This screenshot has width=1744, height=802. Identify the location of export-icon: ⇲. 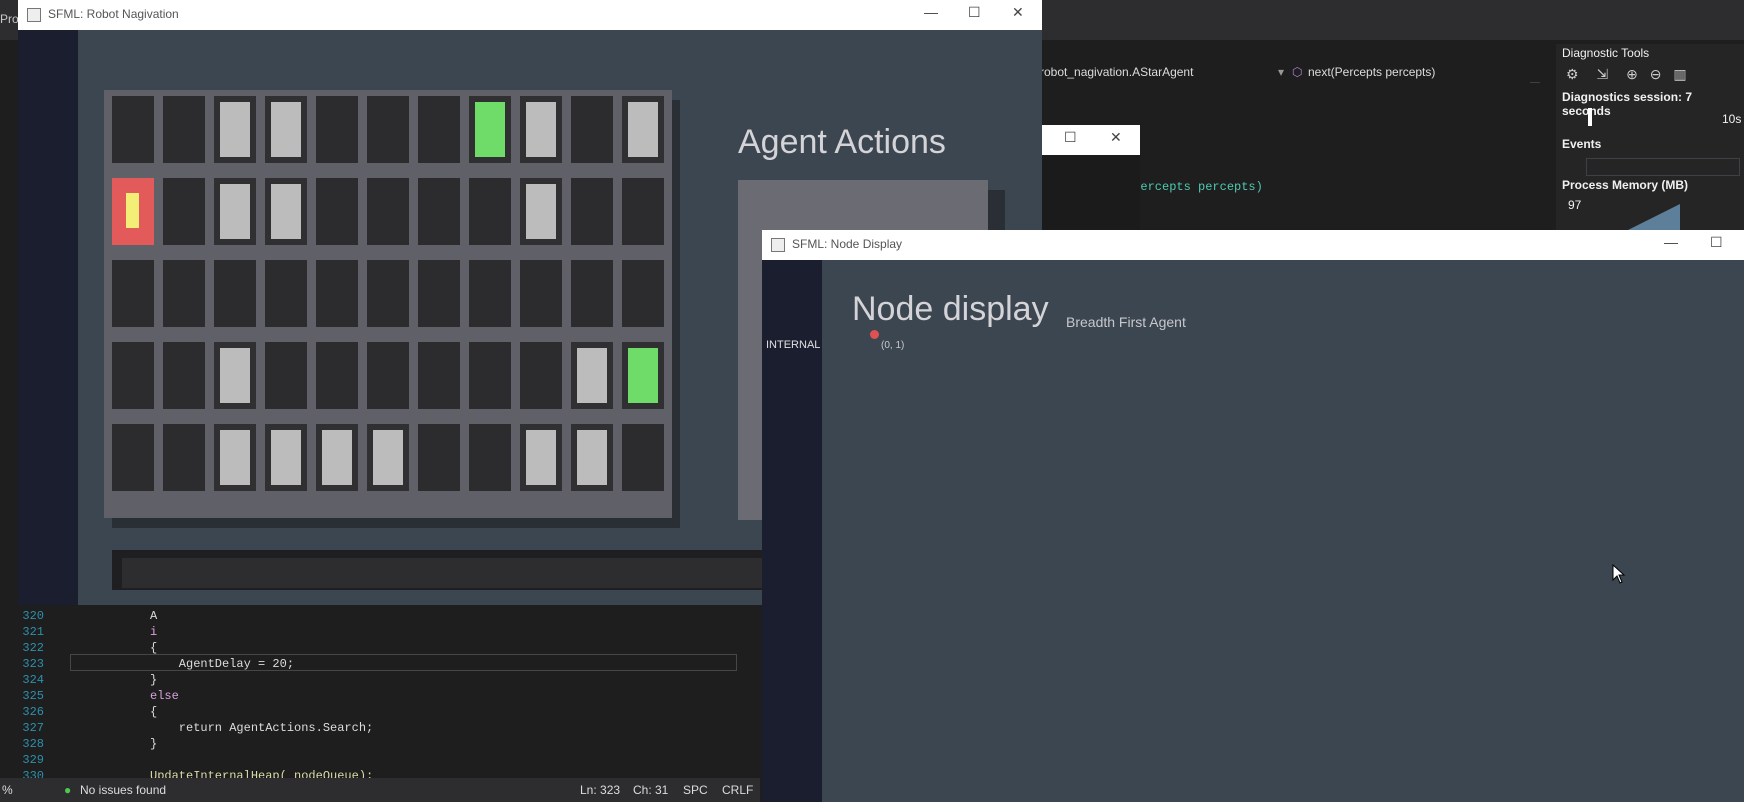
(1602, 74).